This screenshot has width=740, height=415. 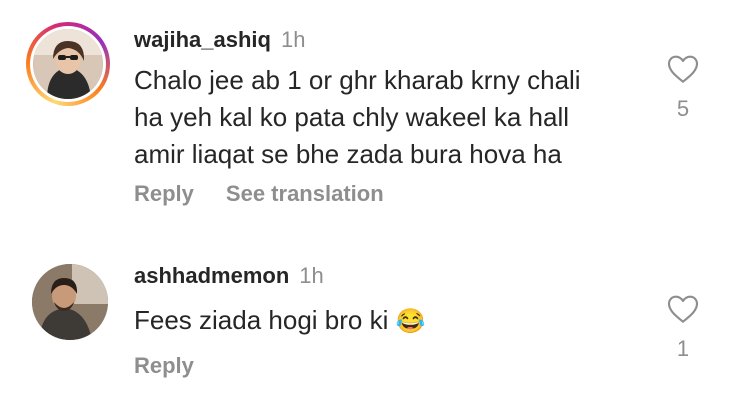 I want to click on comment-actions: Reply, so click(x=180, y=366).